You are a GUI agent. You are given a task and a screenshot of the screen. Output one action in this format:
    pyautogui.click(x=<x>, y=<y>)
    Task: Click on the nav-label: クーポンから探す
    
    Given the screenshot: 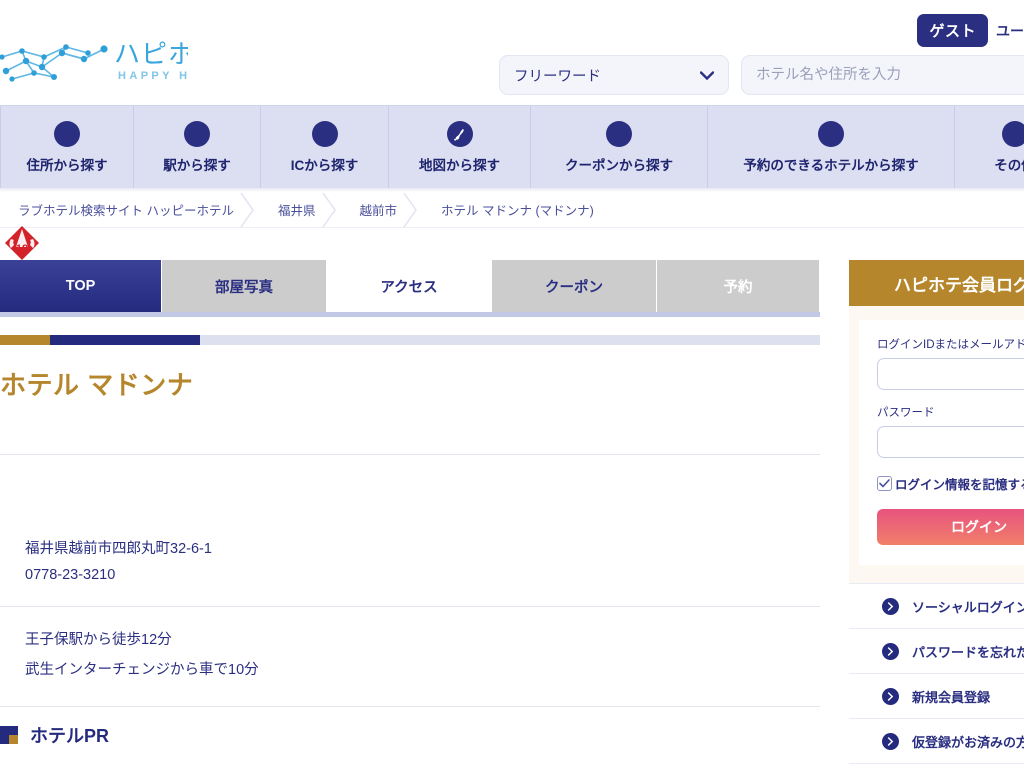 What is the action you would take?
    pyautogui.click(x=619, y=165)
    